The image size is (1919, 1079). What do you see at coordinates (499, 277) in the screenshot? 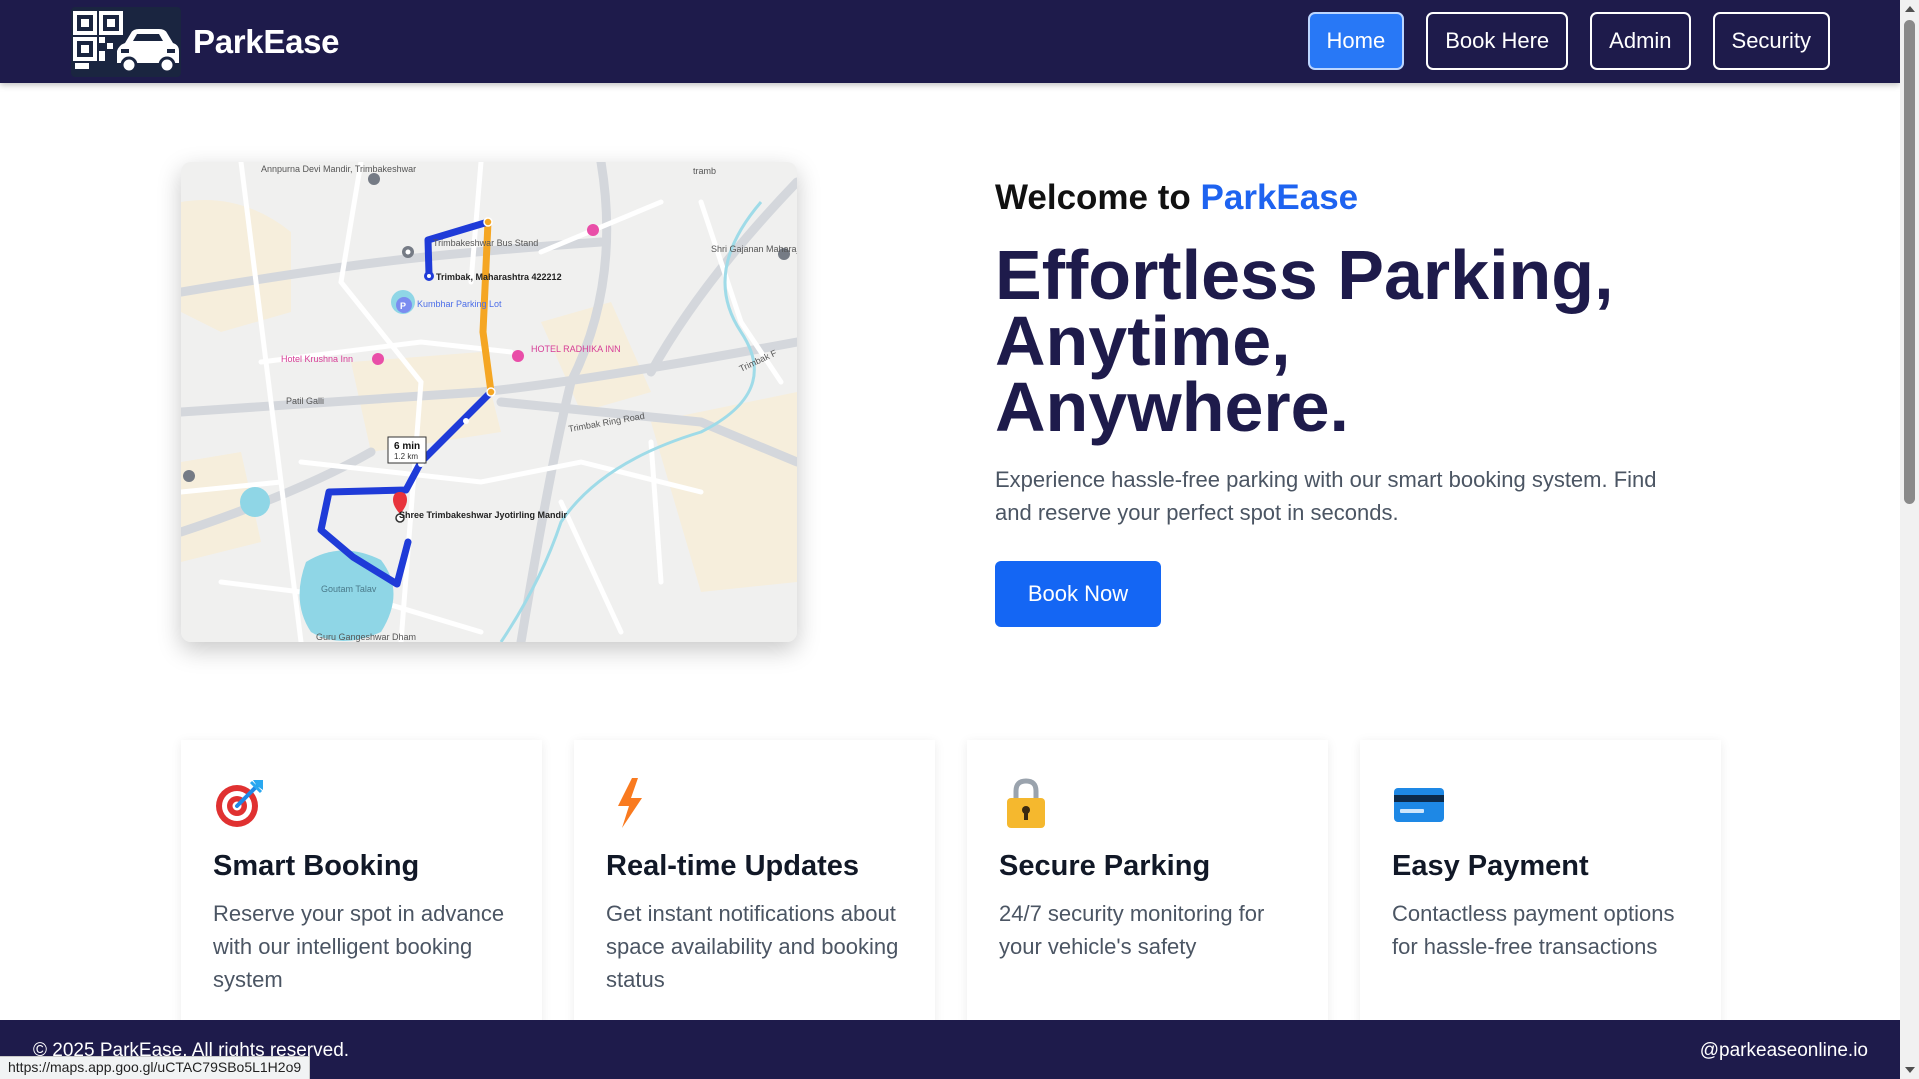
I see `map-label-destination: Trimbak, Maharashtra 422212` at bounding box center [499, 277].